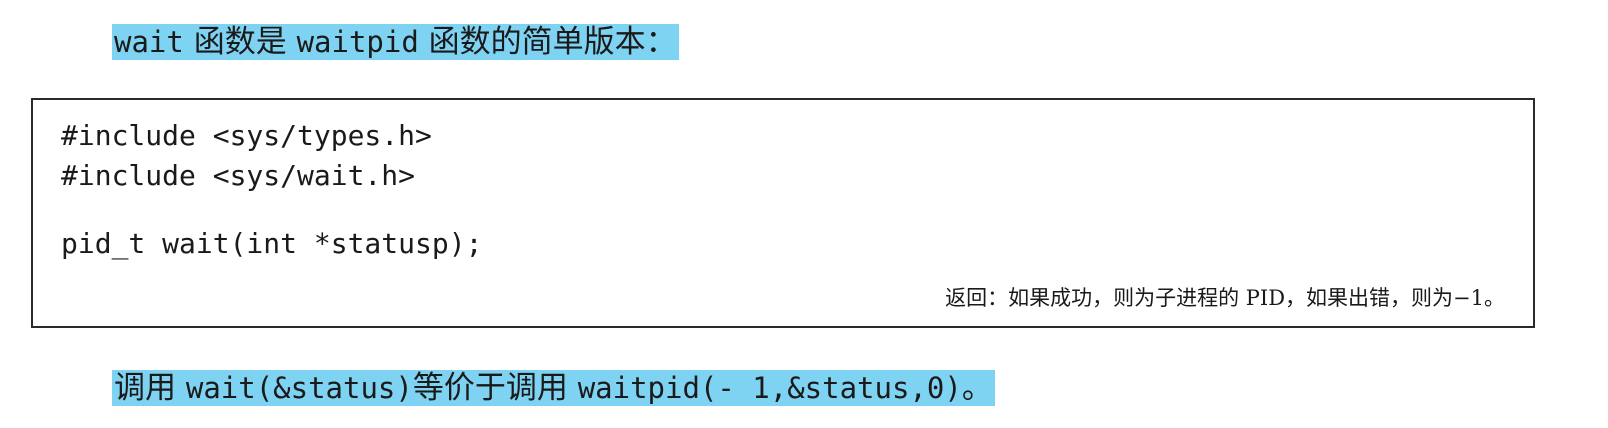  What do you see at coordinates (240, 42) in the screenshot?
I see `intro-text-a: 函数是` at bounding box center [240, 42].